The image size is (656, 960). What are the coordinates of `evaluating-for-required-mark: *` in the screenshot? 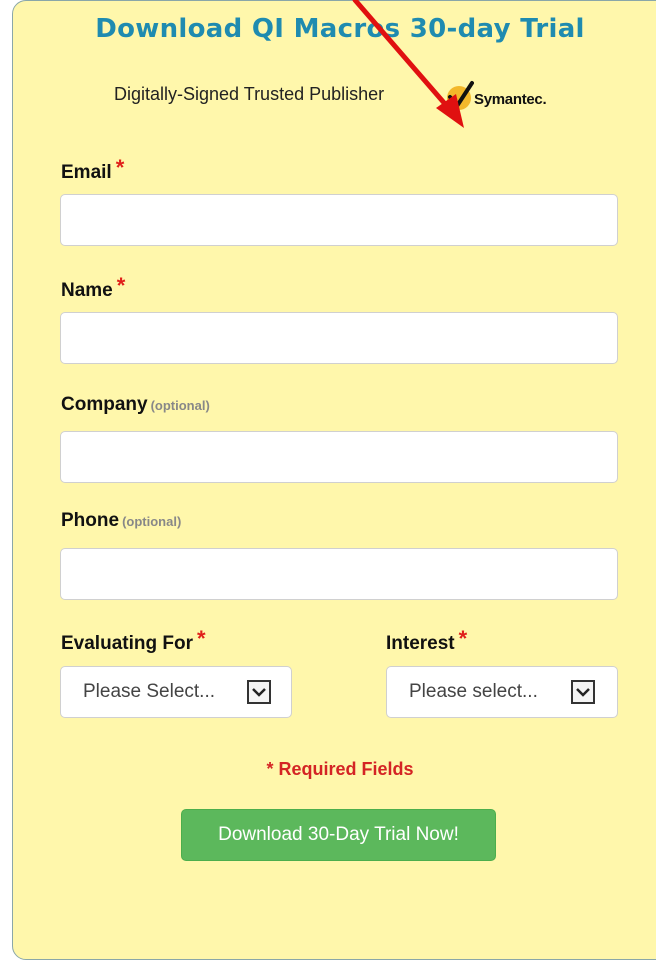 It's located at (201, 638).